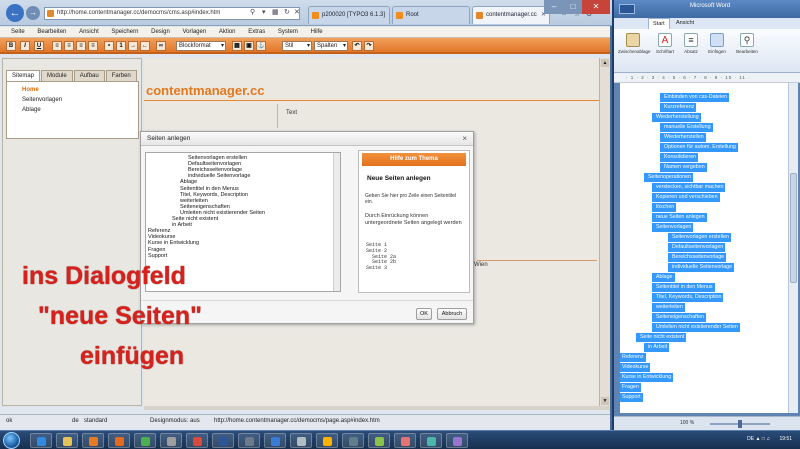 Image resolution: width=800 pixels, height=449 pixels. Describe the element at coordinates (596, 7) in the screenshot. I see `close-window-icon: ✕` at that location.